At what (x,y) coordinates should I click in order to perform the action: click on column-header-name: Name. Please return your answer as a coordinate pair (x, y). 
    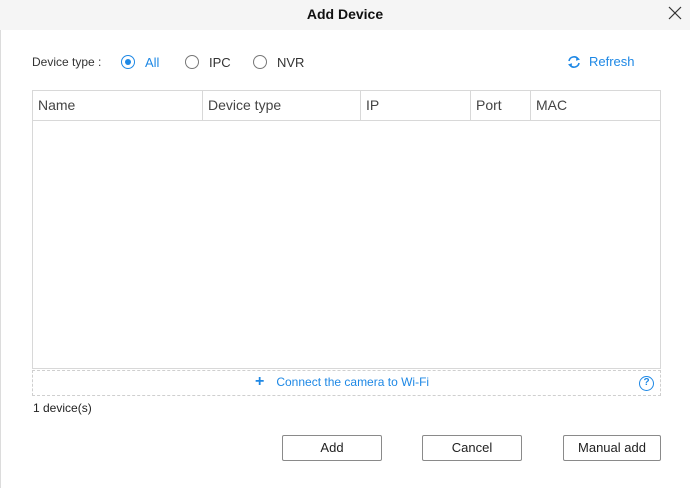
    Looking at the image, I should click on (118, 105).